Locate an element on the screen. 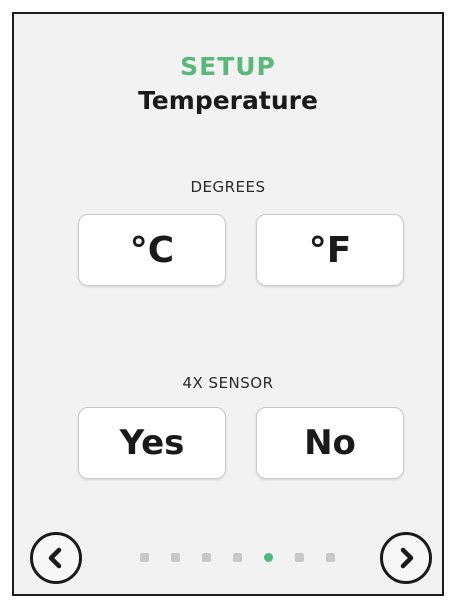  degrees-label: DEGREES is located at coordinates (228, 187).